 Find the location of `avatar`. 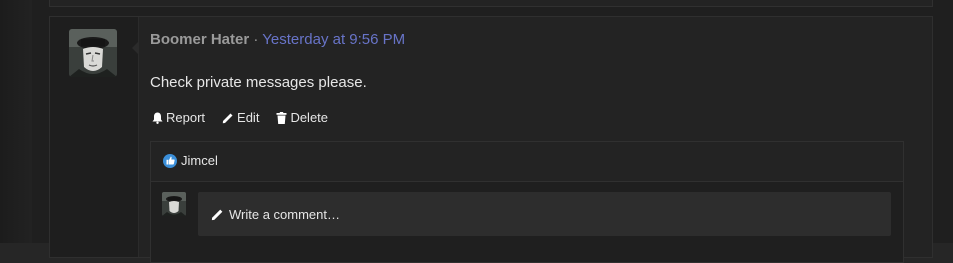

avatar is located at coordinates (93, 53).